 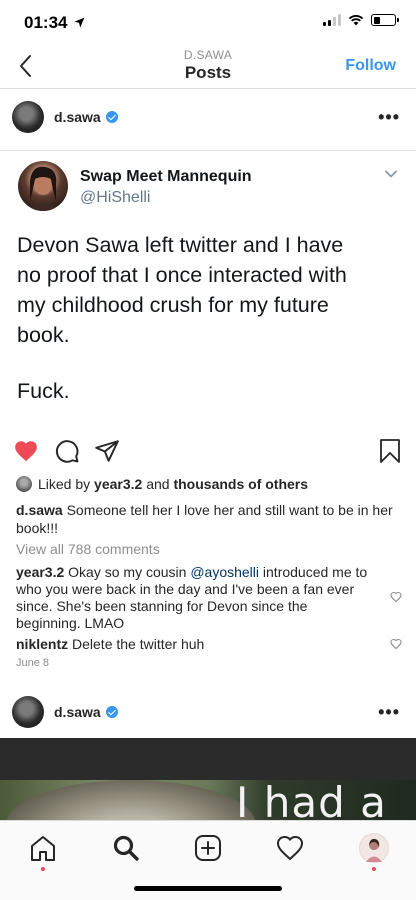 I want to click on post-image: I had a, so click(x=208, y=779).